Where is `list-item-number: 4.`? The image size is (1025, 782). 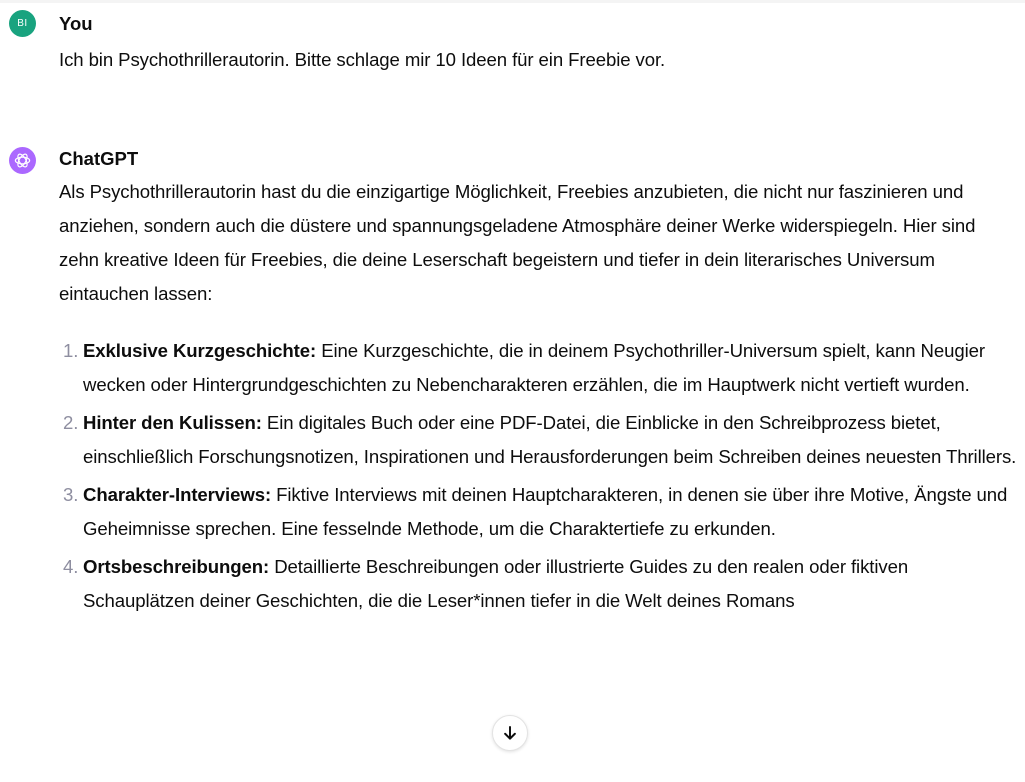 list-item-number: 4. is located at coordinates (71, 566).